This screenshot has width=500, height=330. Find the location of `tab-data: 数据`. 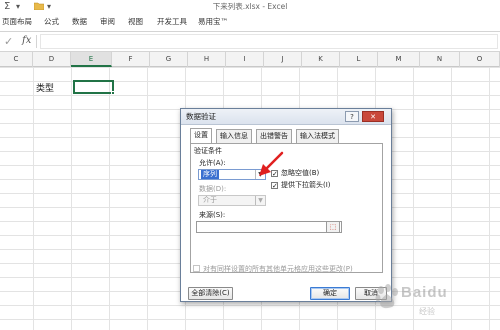

tab-data: 数据 is located at coordinates (79, 22).